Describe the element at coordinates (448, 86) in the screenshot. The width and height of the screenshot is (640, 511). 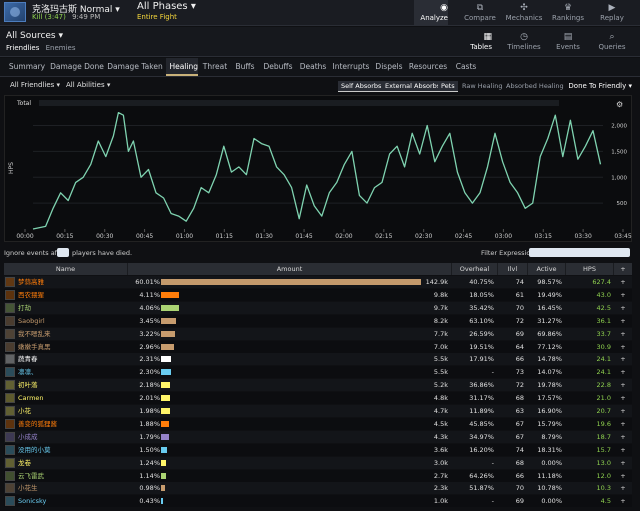
I see `pets-toggle: Pets` at that location.